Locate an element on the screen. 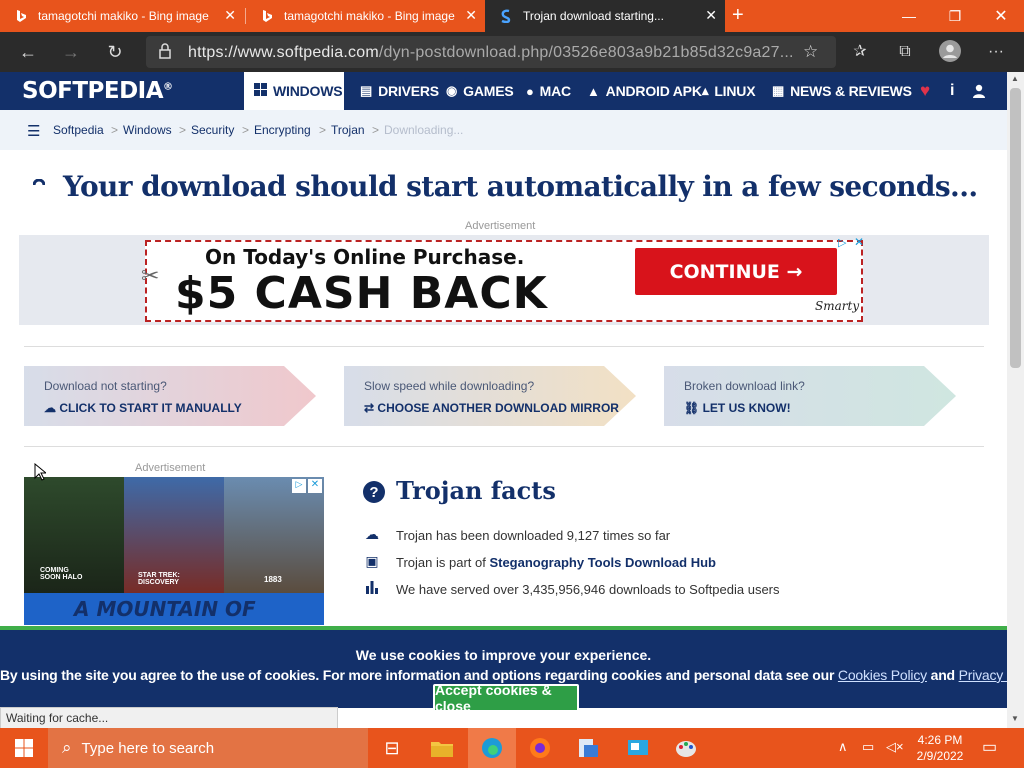 The image size is (1024, 768). scrollbar-thumb is located at coordinates (1015, 228).